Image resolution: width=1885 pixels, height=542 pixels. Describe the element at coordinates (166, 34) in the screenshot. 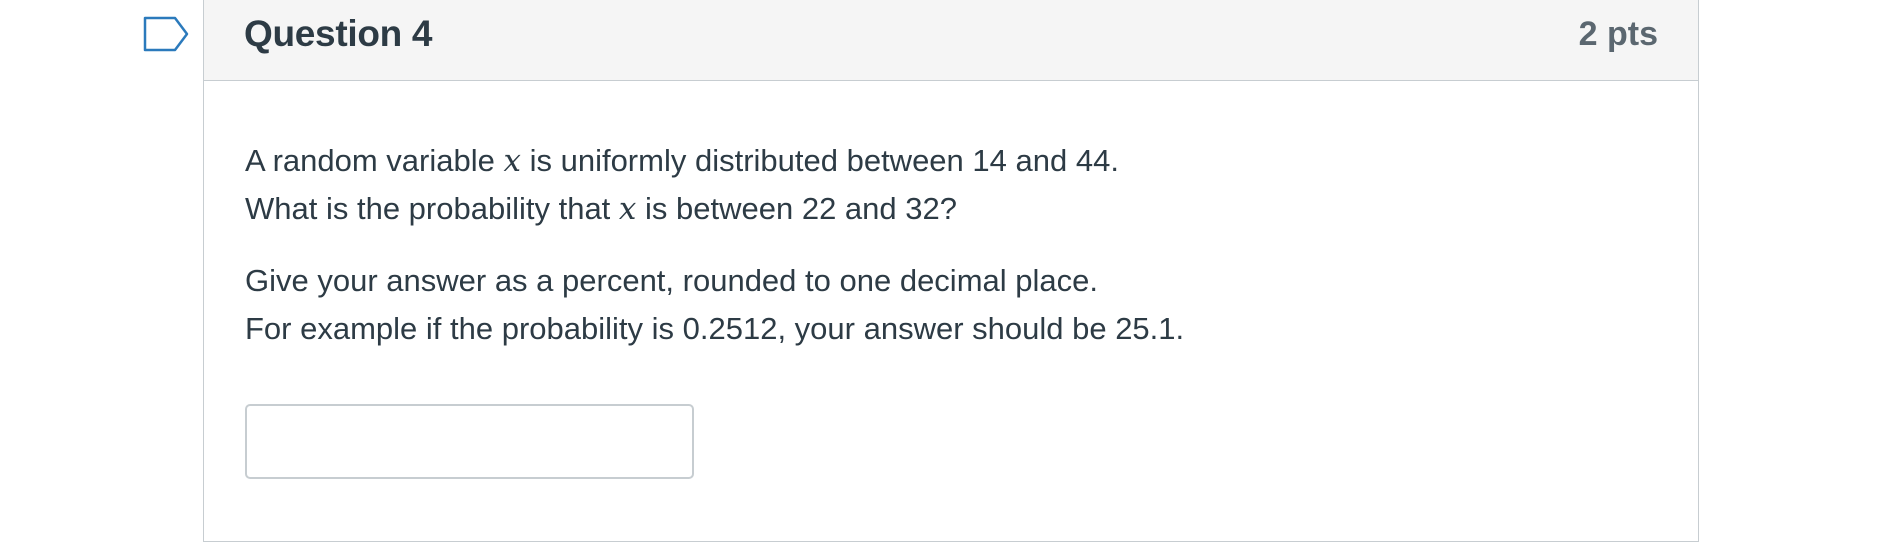

I see `flag-question-icon` at that location.